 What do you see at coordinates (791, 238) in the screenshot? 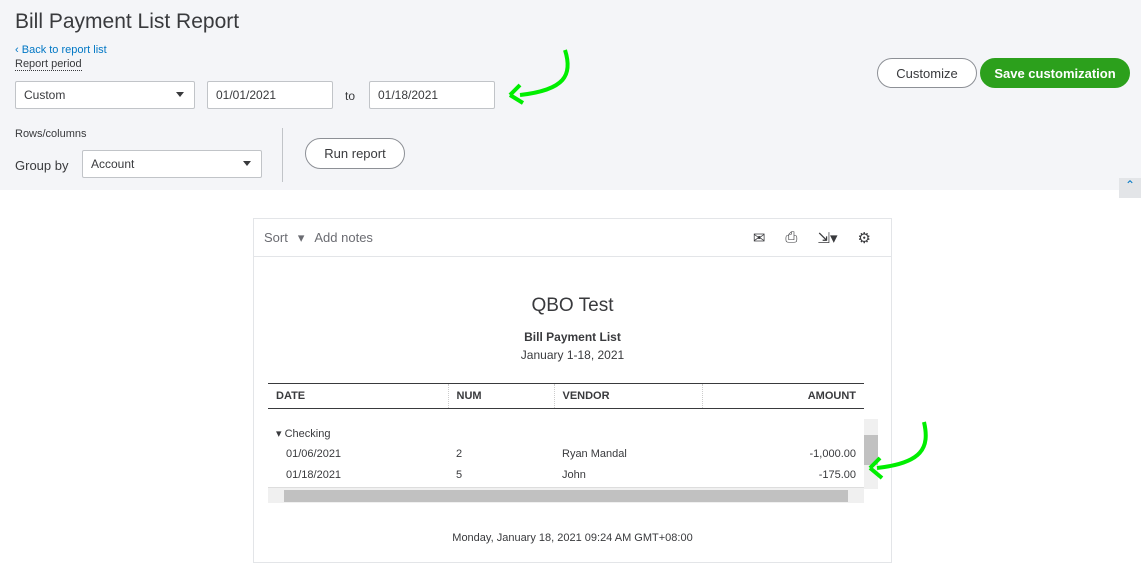
I see `print-icon: ⎙` at bounding box center [791, 238].